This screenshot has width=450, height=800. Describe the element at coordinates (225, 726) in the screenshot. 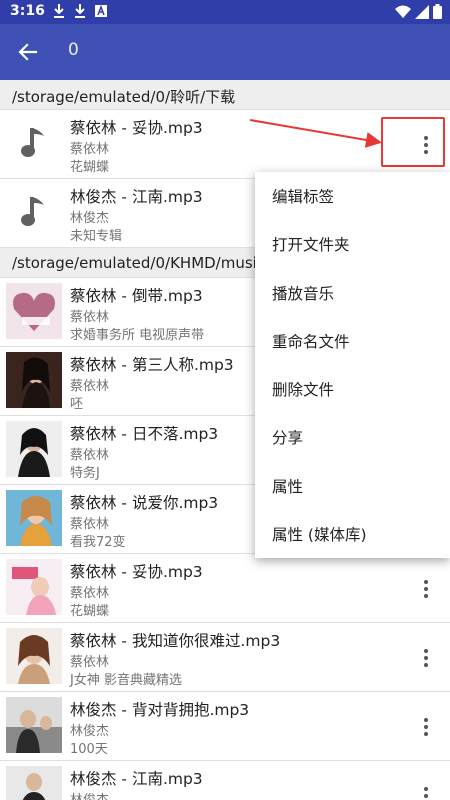

I see `list-item: 林俊杰 - 背对背拥抱.mp3 林俊杰 100天` at that location.